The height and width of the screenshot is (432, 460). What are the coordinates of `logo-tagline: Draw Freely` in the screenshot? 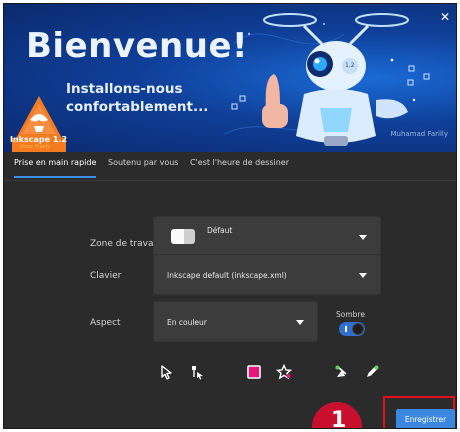 It's located at (35, 147).